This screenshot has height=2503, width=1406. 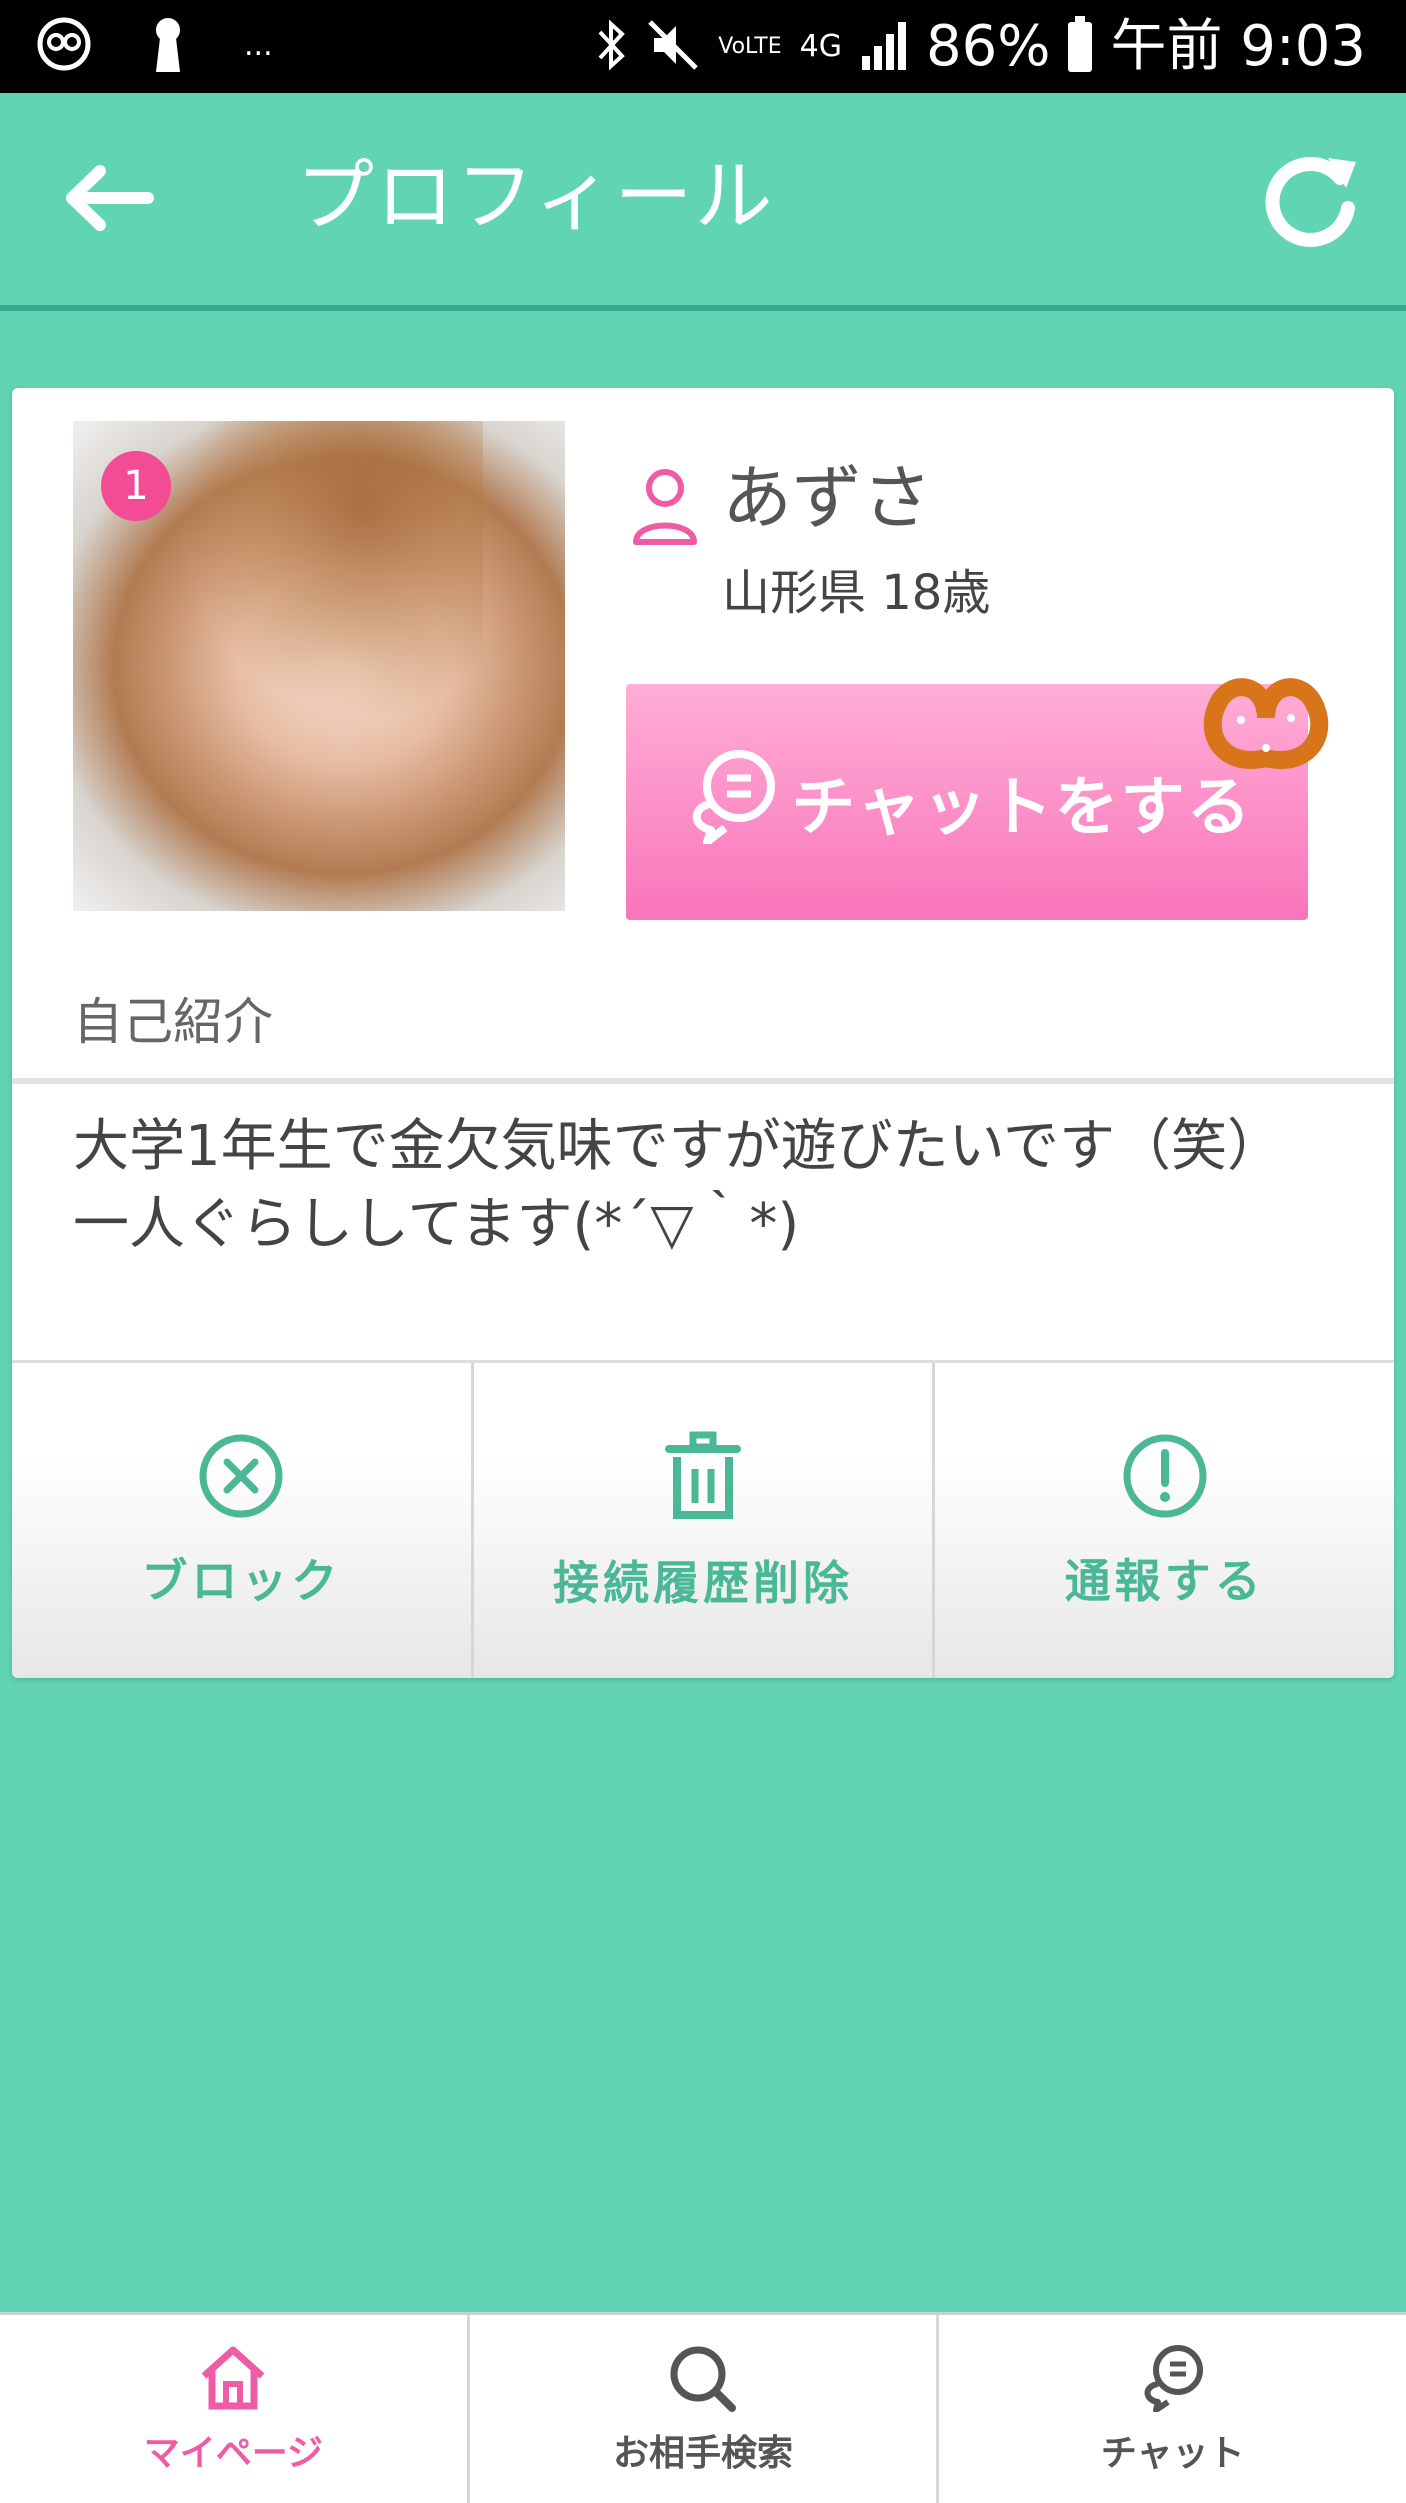 What do you see at coordinates (136, 486) in the screenshot?
I see `photo-count-badge: 1` at bounding box center [136, 486].